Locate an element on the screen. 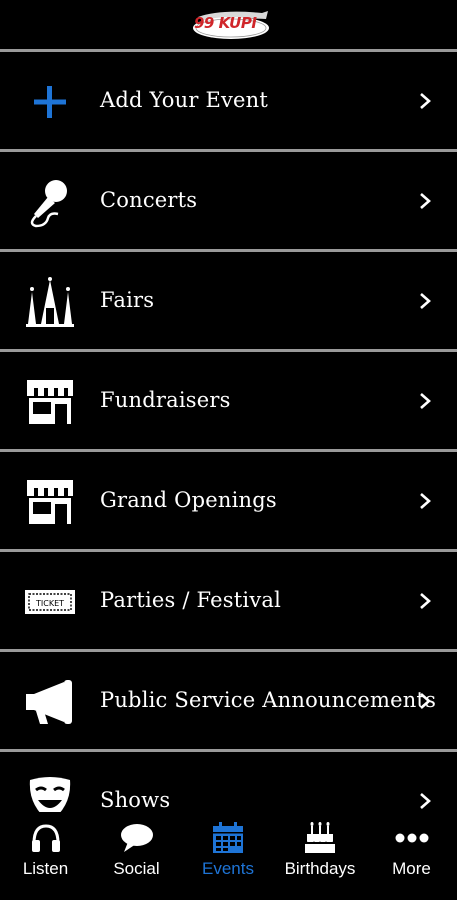  ticket-text: TICKET is located at coordinates (49, 603).